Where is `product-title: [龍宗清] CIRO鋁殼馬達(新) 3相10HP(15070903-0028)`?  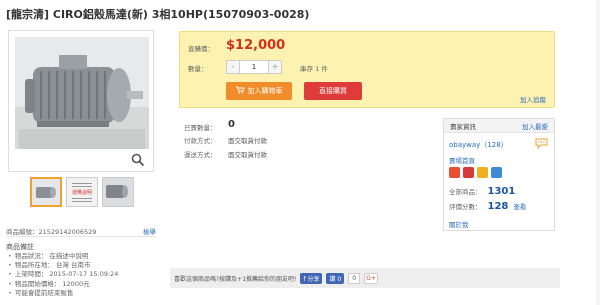 product-title: [龍宗清] CIRO鋁殼馬達(新) 3相10HP(15070903-0028) is located at coordinates (158, 14).